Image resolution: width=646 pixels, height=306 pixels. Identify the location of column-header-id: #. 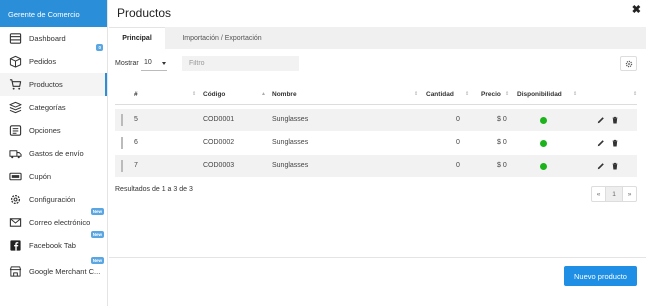
(136, 94).